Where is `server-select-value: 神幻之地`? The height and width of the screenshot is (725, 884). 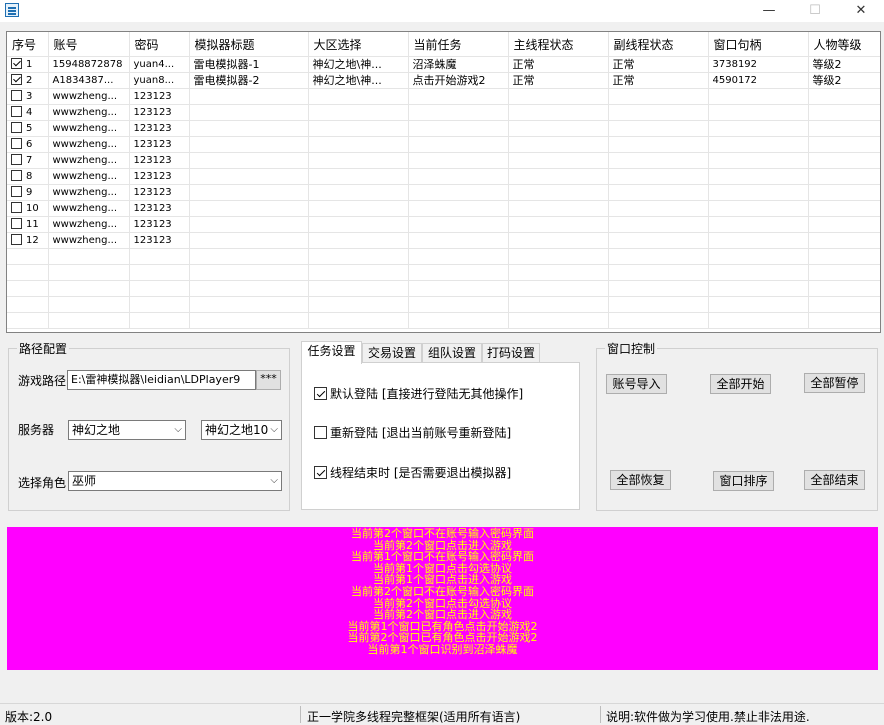
server-select-value: 神幻之地 is located at coordinates (96, 430).